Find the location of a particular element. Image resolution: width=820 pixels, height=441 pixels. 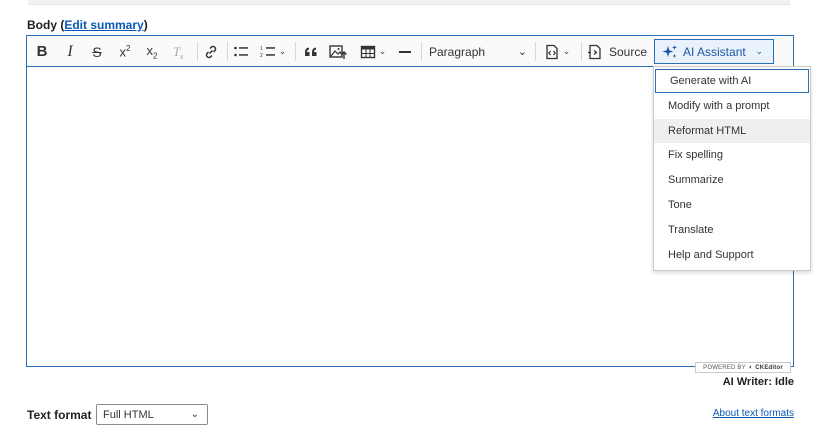

italic-icon: I is located at coordinates (70, 51).